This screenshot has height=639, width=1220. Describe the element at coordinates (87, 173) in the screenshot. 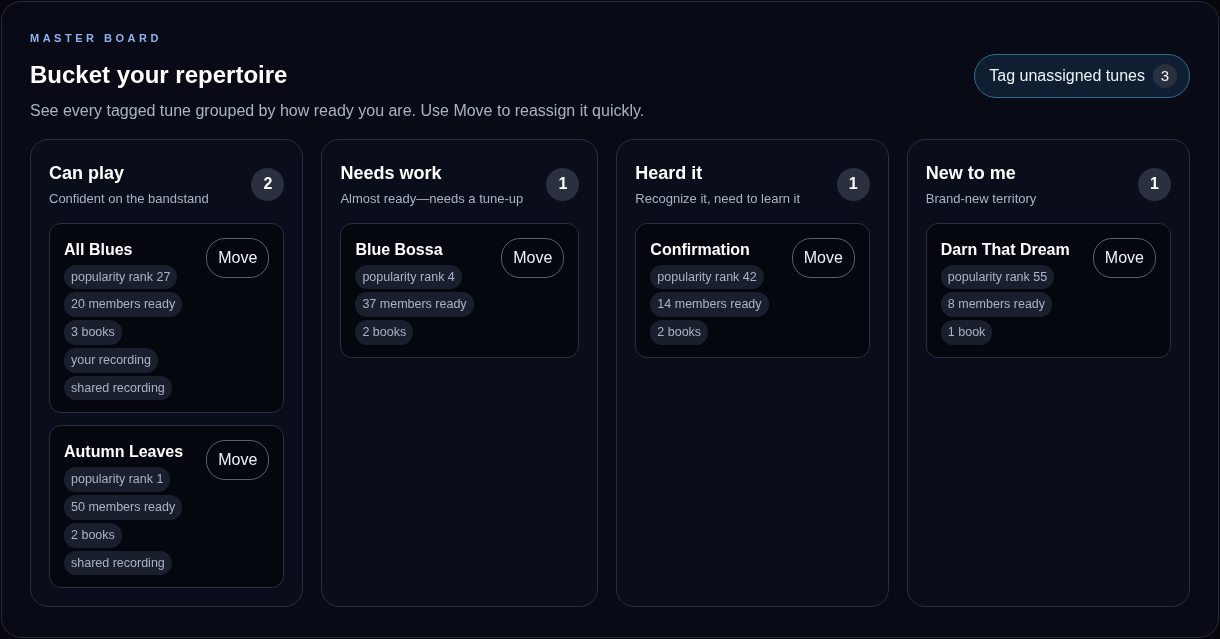

I see `column-title: Can play` at that location.